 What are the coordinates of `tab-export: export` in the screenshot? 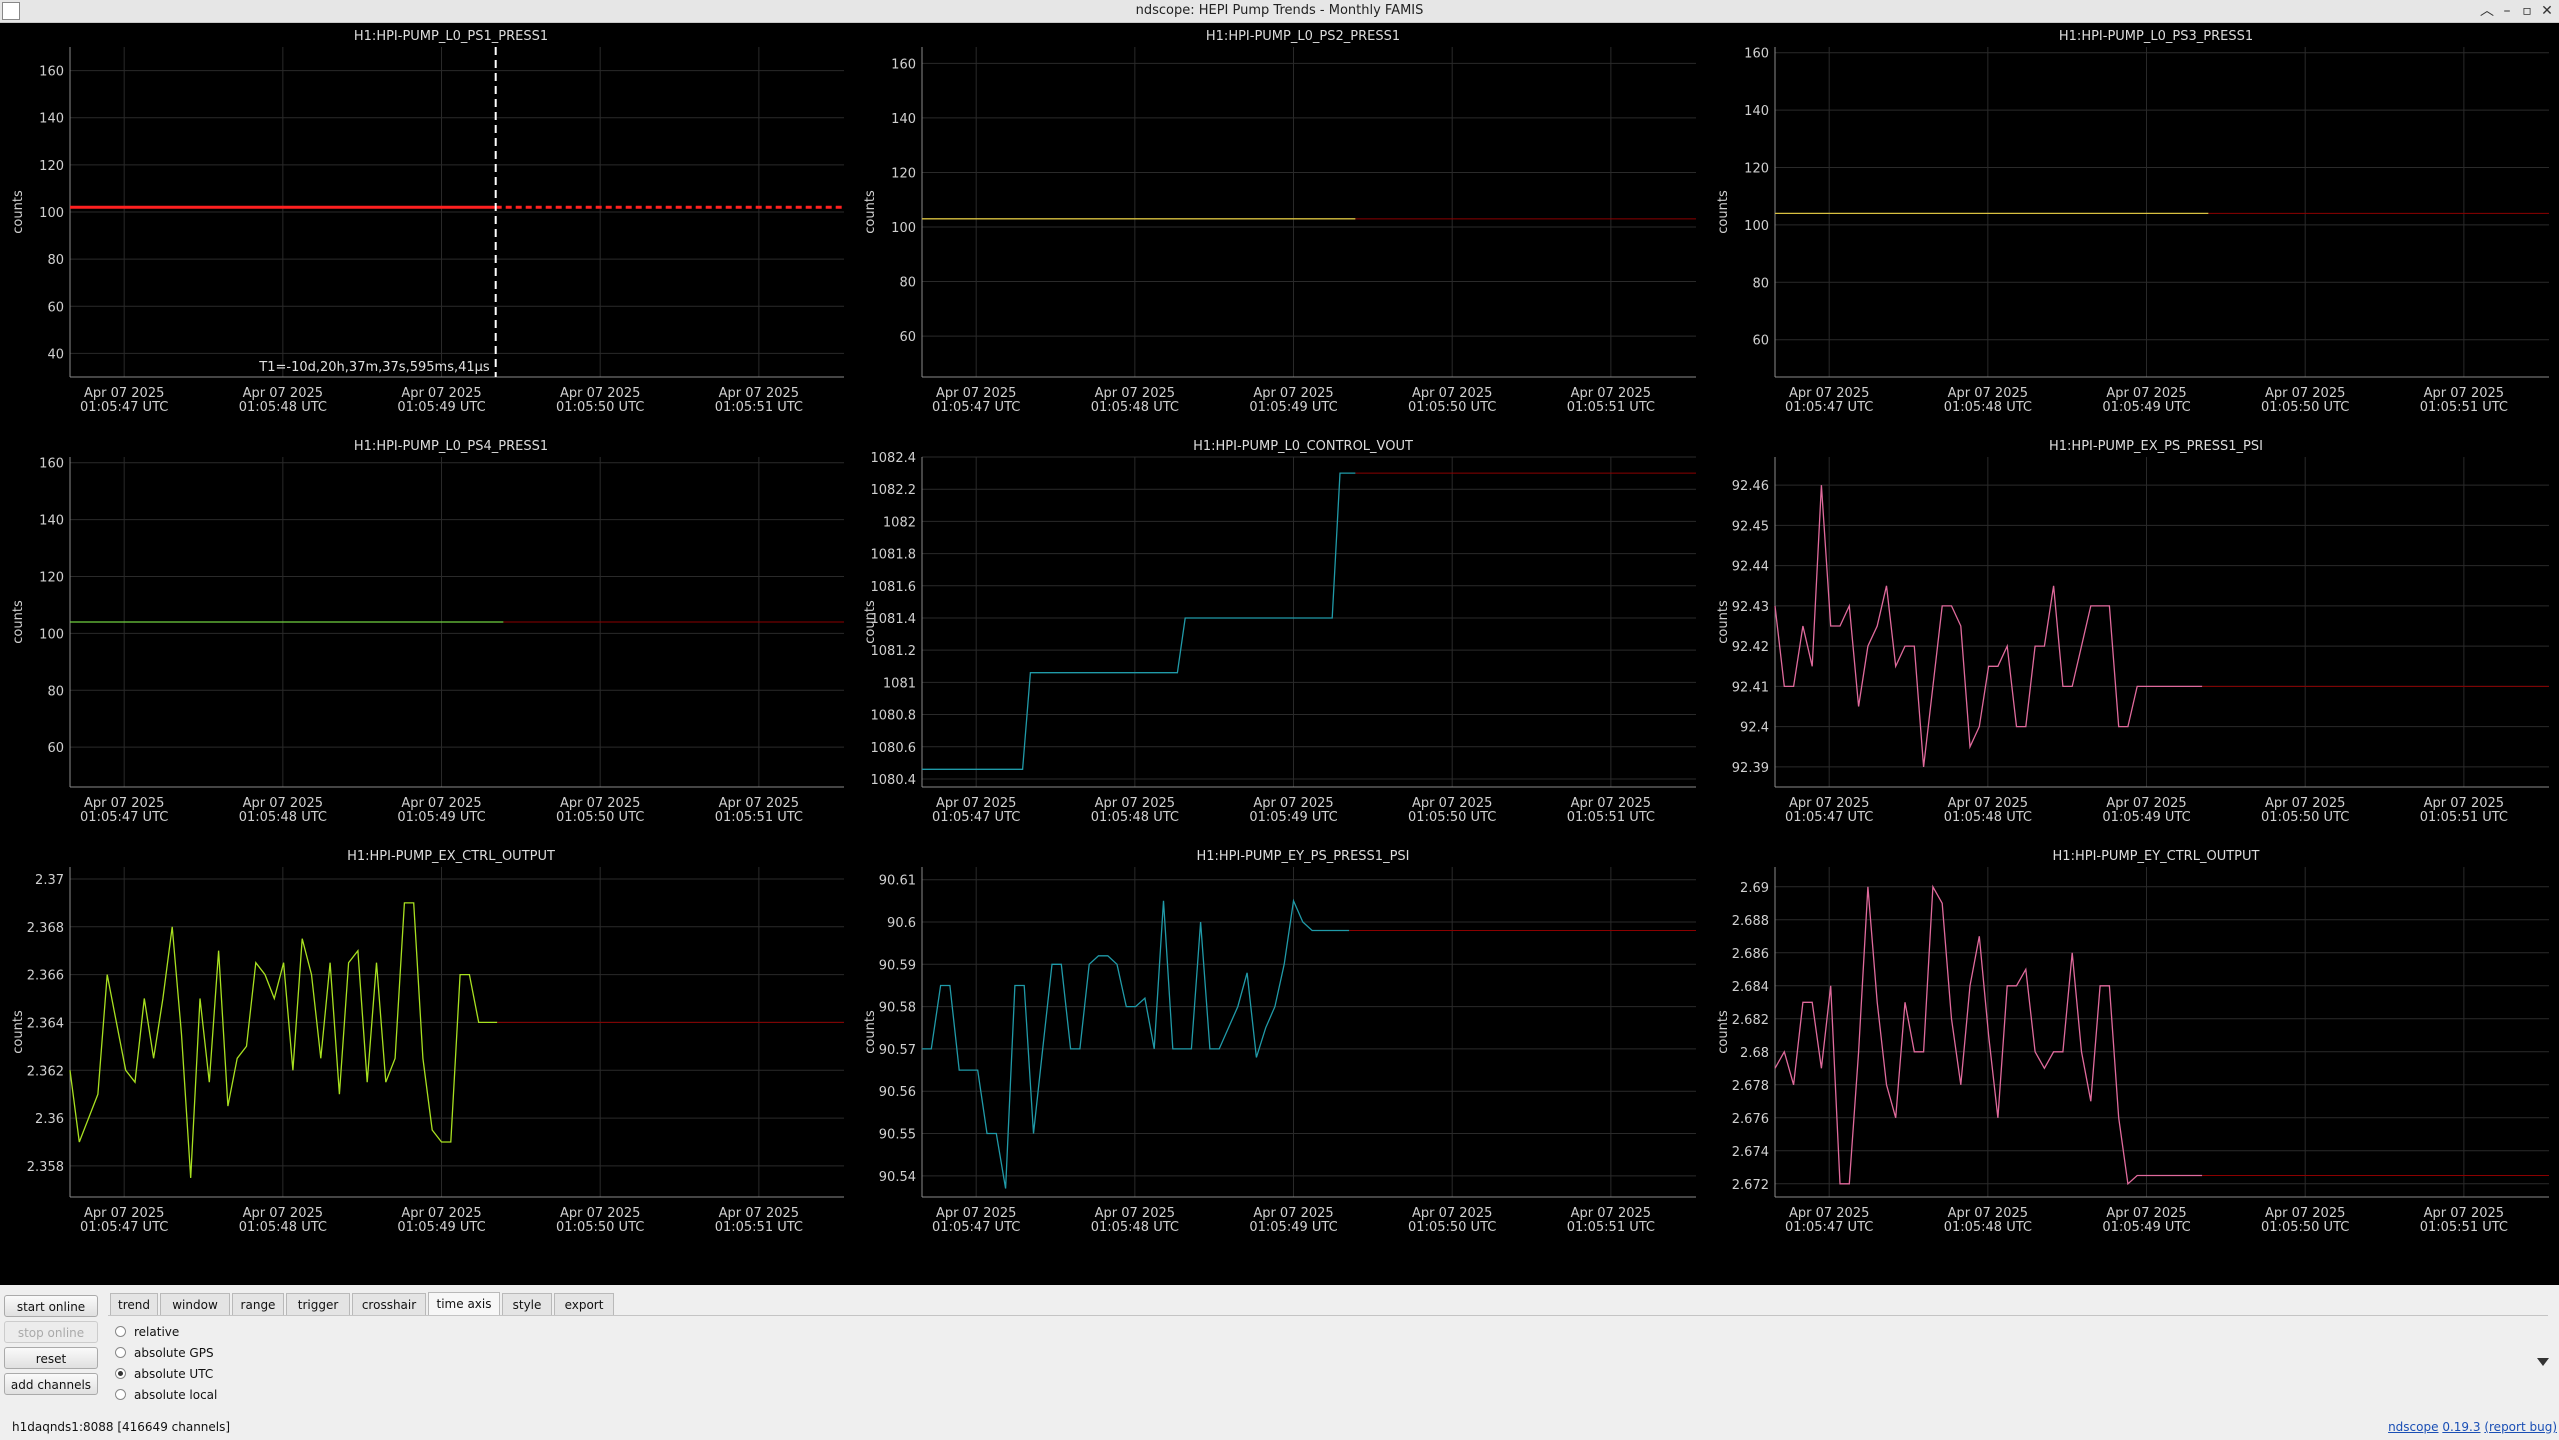 It's located at (584, 1304).